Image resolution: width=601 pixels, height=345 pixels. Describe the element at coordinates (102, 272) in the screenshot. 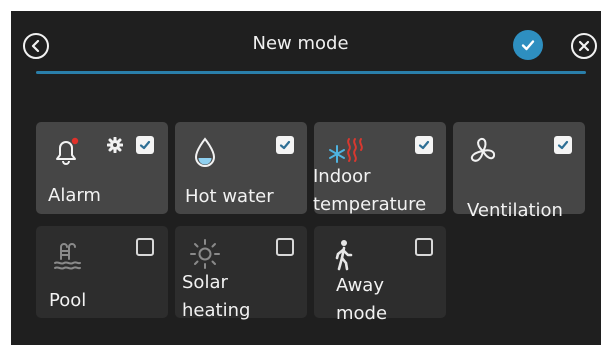

I see `mode-tile-pool: Pool` at that location.